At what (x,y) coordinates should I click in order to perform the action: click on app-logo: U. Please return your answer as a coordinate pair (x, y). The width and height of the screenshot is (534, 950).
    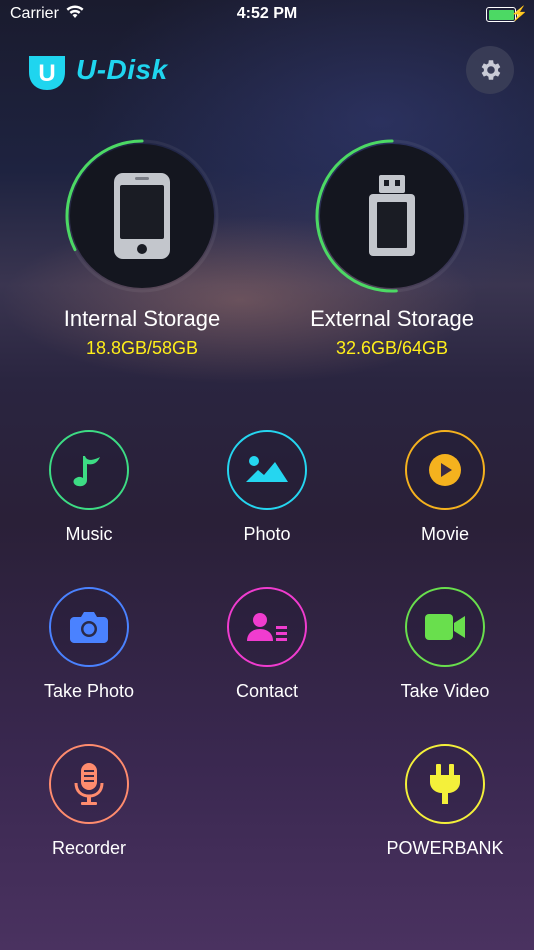
    Looking at the image, I should click on (47, 72).